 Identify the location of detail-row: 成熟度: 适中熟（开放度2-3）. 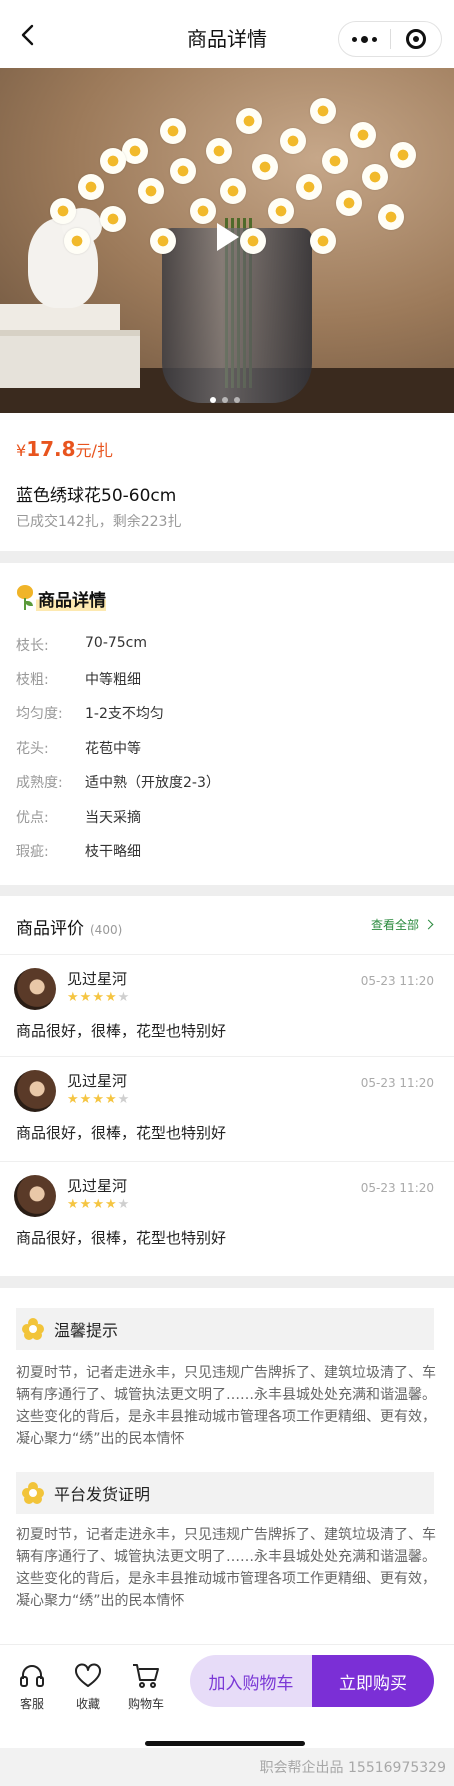
(118, 782).